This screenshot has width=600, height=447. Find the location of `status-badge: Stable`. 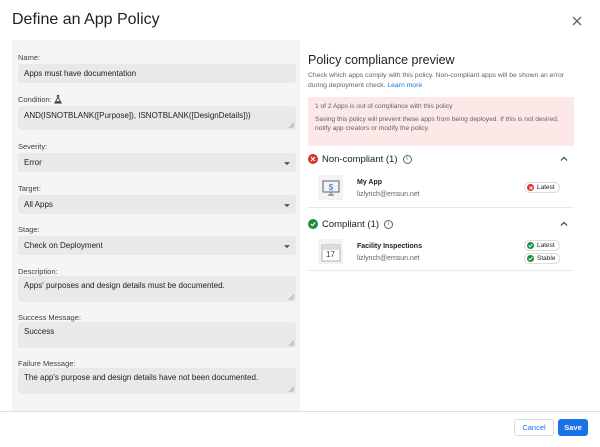

status-badge: Stable is located at coordinates (542, 258).